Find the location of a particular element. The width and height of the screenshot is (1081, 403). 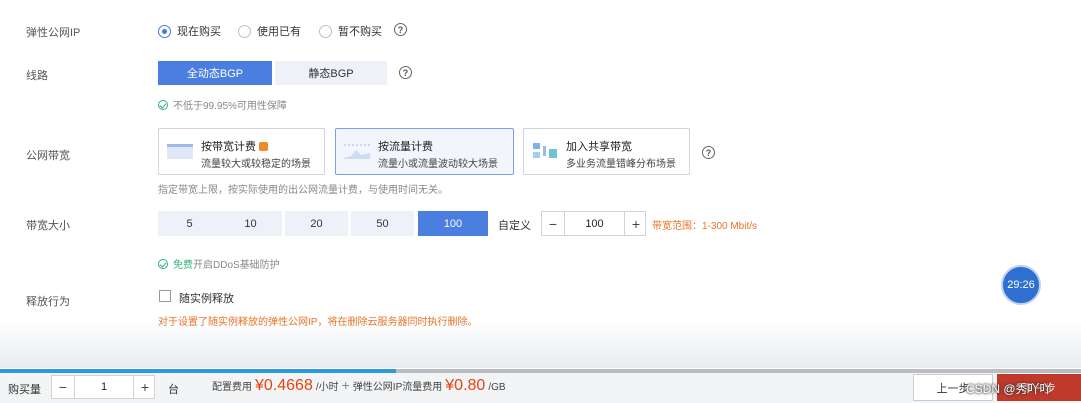

bandwidth-stepper: − 100 + is located at coordinates (593, 223).